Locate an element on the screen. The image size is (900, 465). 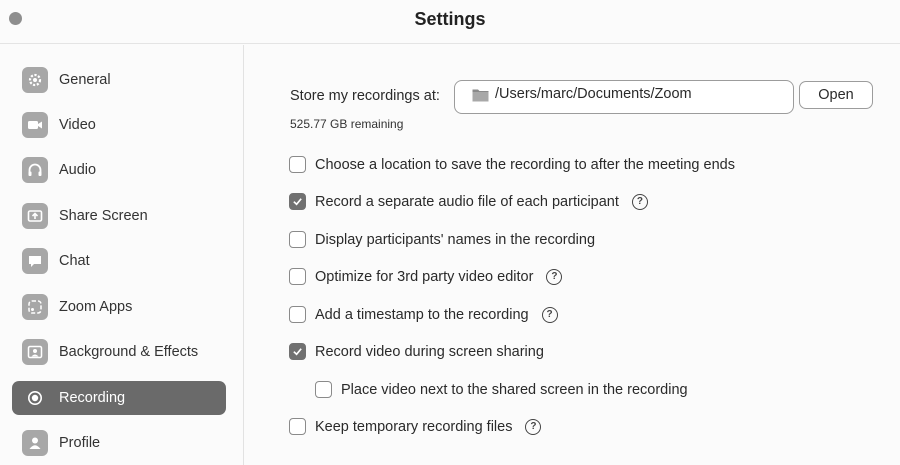
recording-path-text: /Users/marc/Documents/Zoom is located at coordinates (593, 94).